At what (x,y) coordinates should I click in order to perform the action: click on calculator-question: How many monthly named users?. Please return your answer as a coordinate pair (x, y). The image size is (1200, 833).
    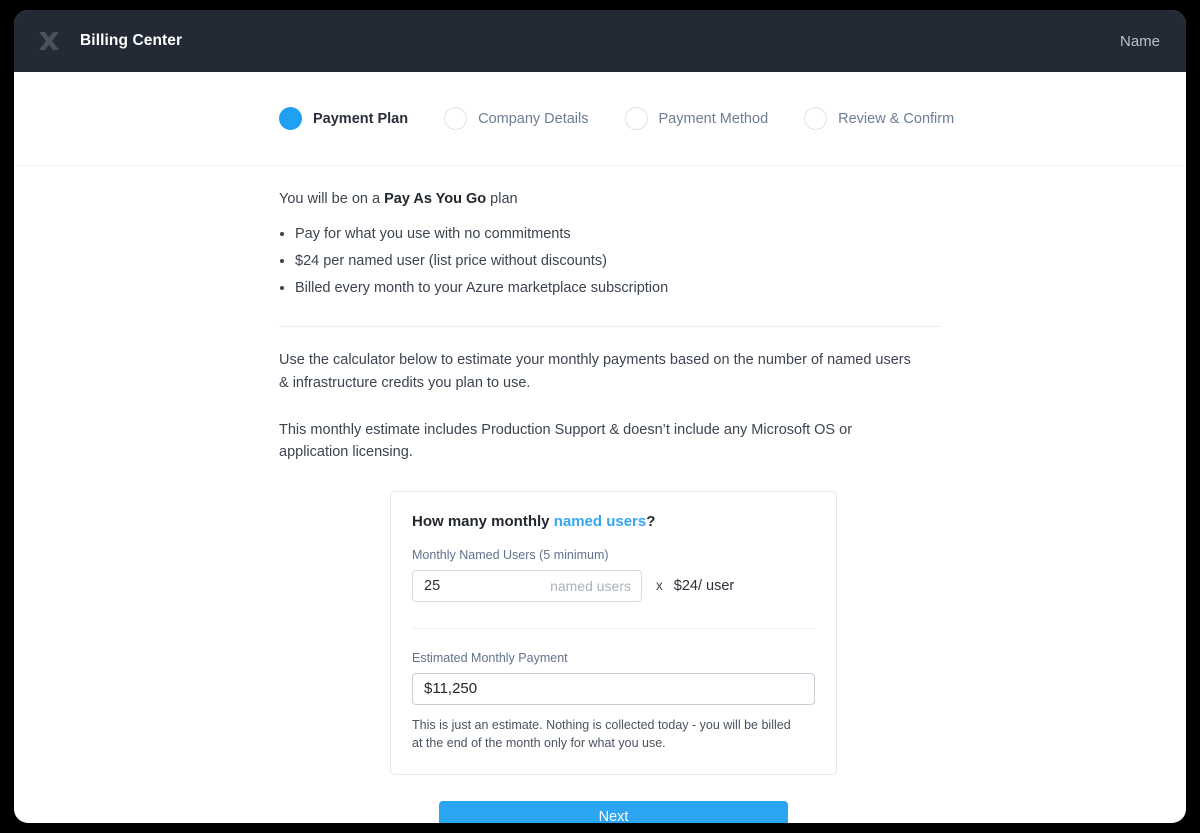
    Looking at the image, I should click on (613, 521).